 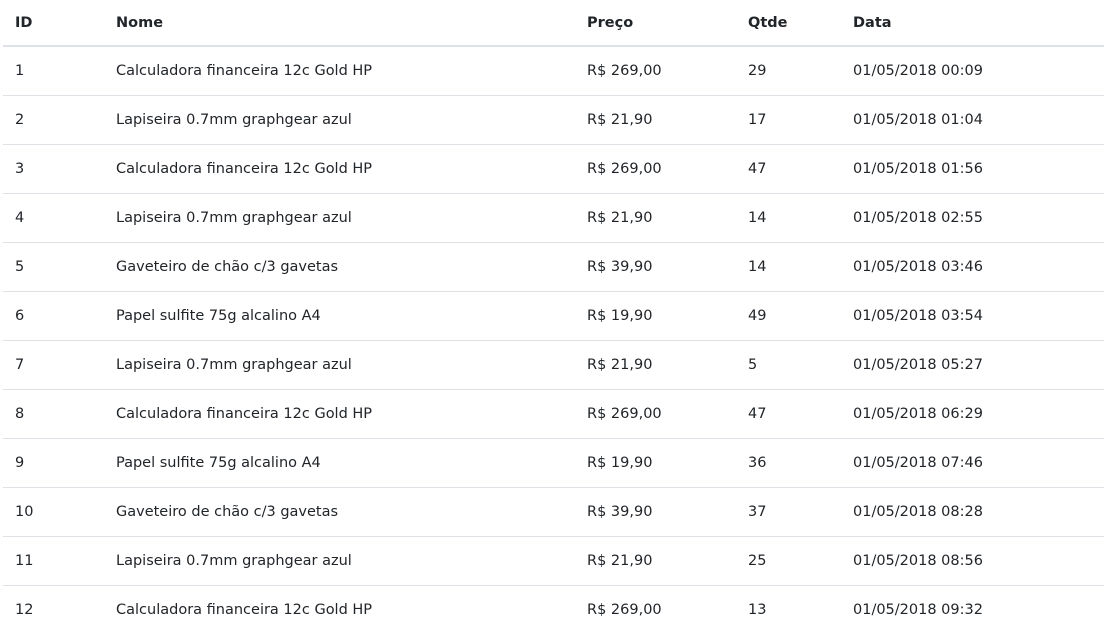 What do you see at coordinates (972, 414) in the screenshot?
I see `cell-data: 01/05/2018 06:29` at bounding box center [972, 414].